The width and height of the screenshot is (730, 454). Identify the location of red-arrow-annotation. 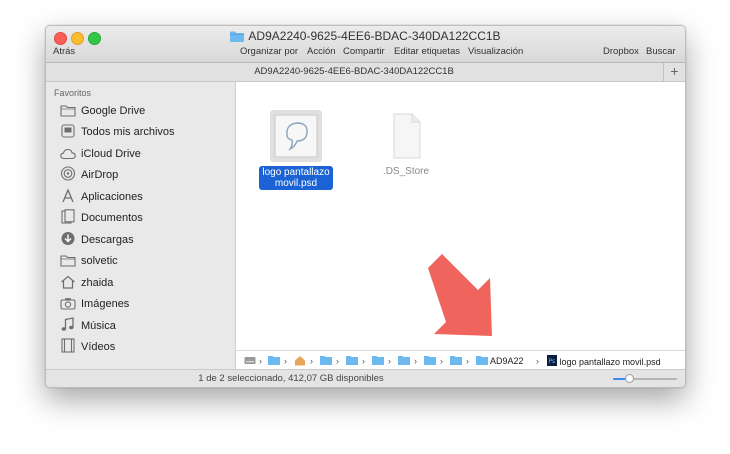
(460, 295).